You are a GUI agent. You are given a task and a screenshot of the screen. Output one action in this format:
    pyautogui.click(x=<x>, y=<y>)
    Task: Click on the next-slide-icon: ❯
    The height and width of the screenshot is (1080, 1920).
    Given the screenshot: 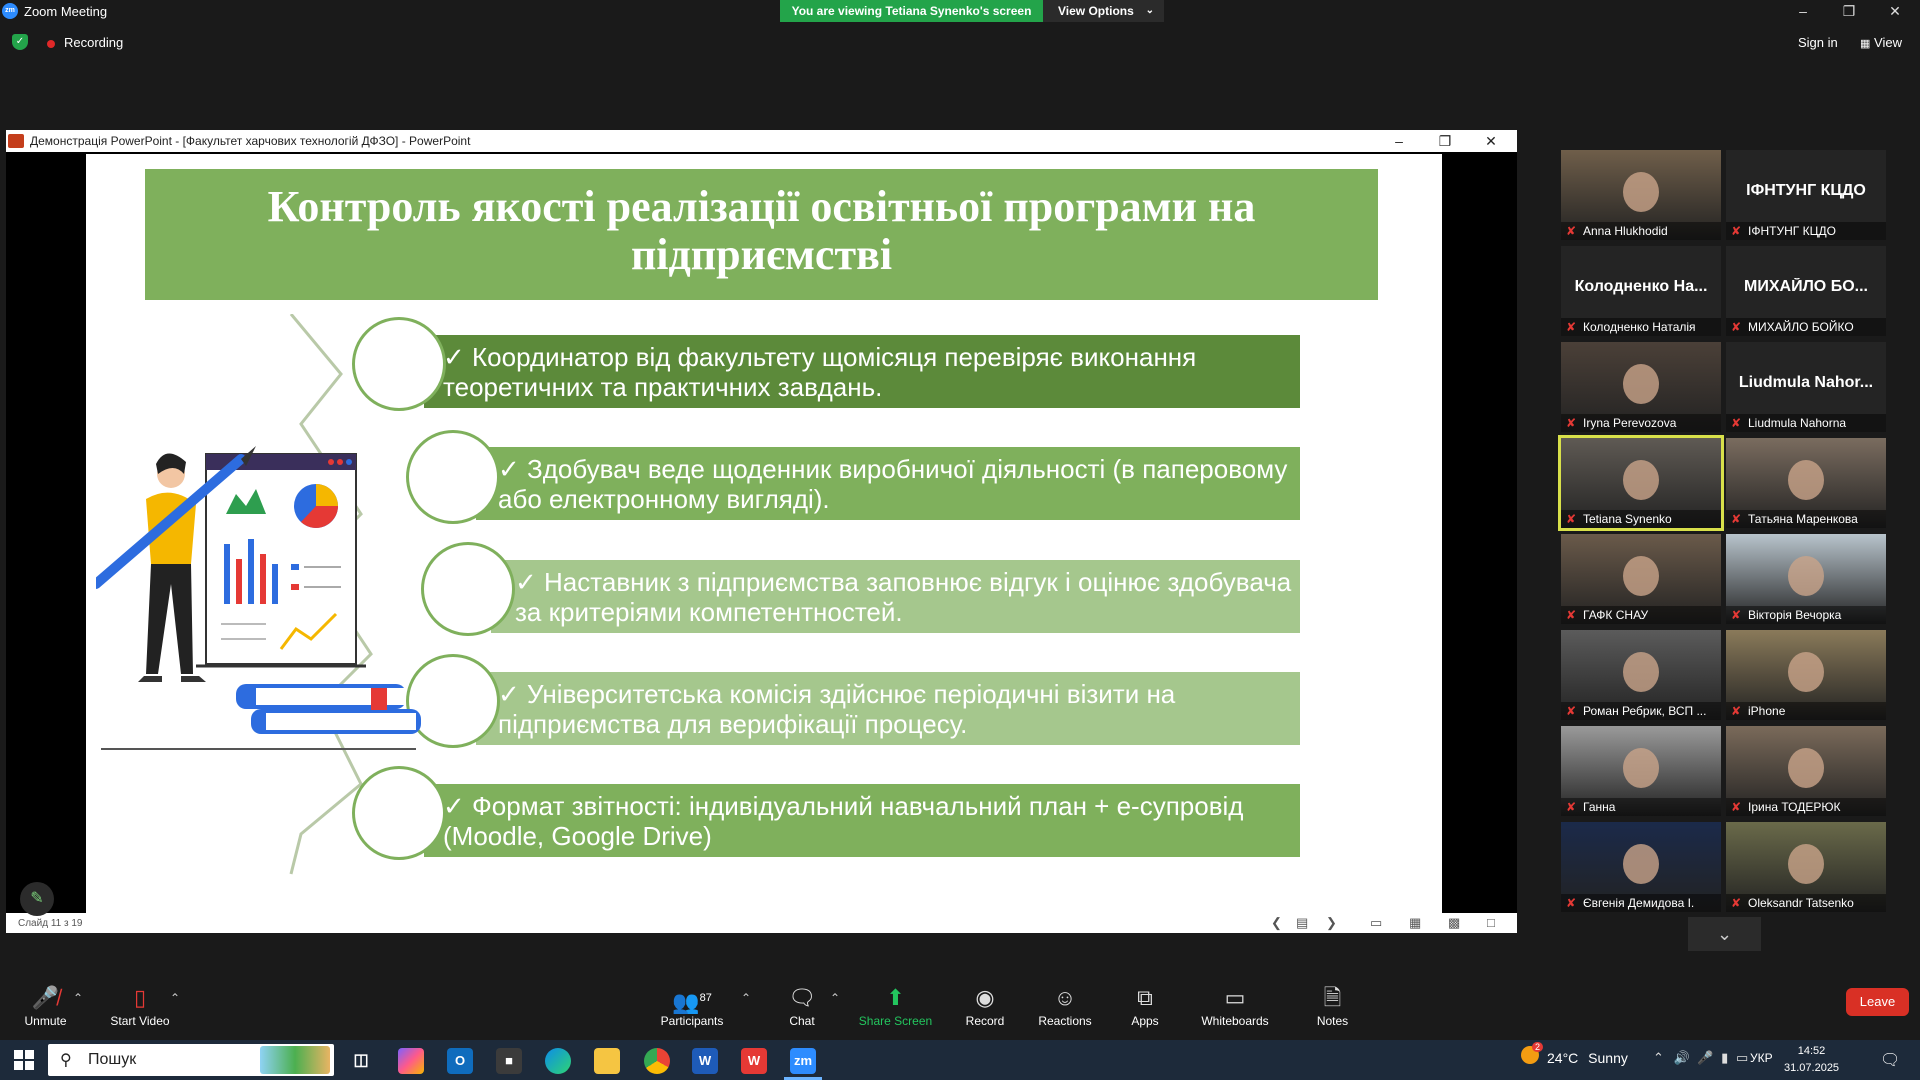 What is the action you would take?
    pyautogui.click(x=1331, y=923)
    